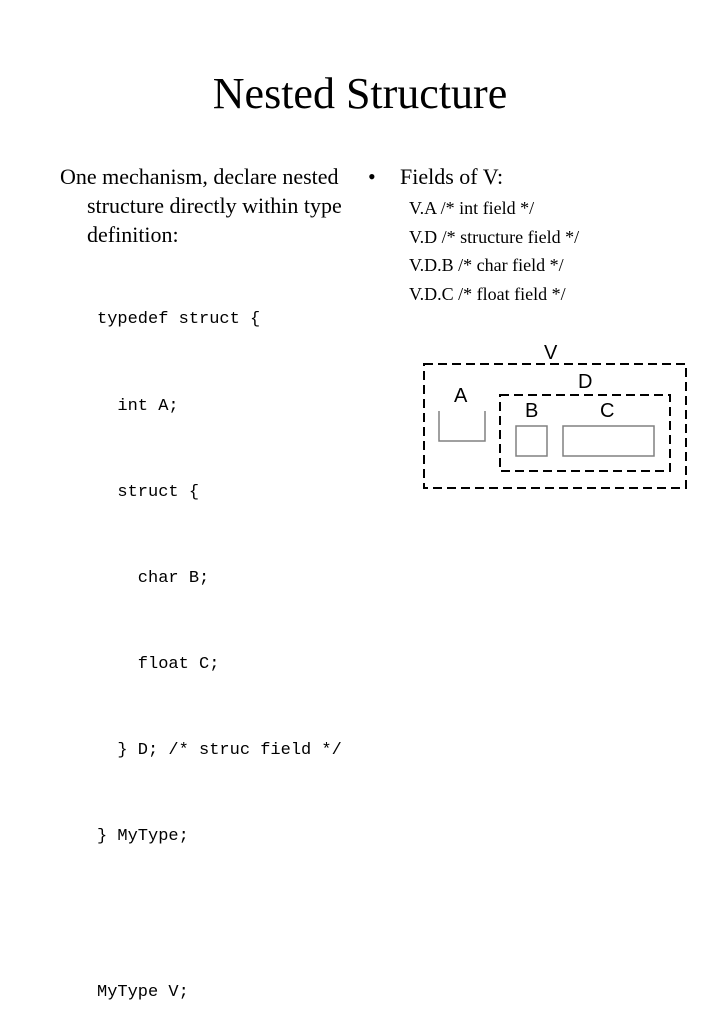  What do you see at coordinates (158, 664) in the screenshot?
I see `code-line: float C;` at bounding box center [158, 664].